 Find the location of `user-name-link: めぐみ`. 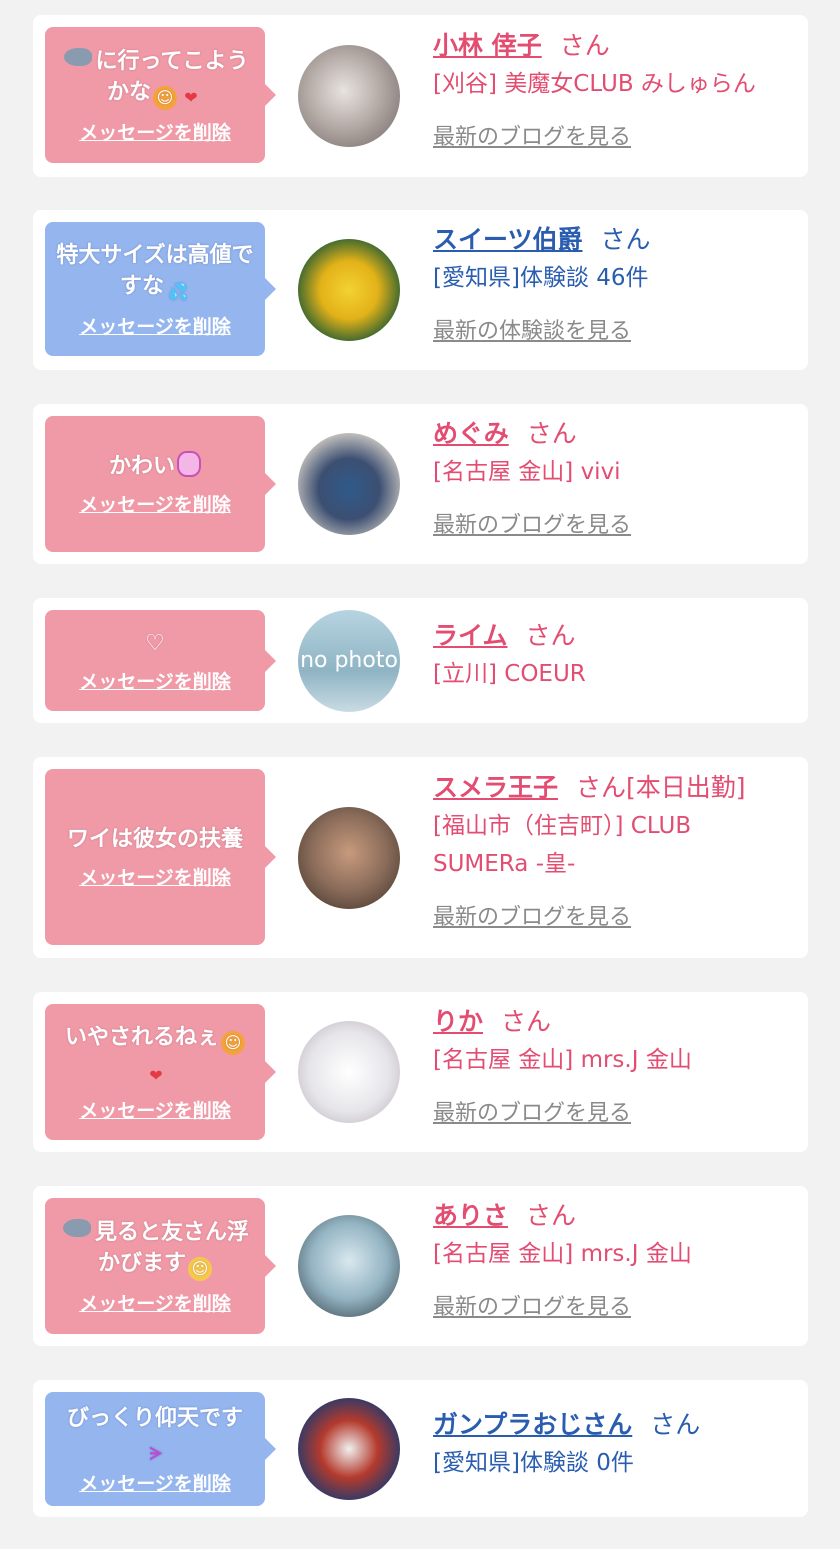

user-name-link: めぐみ is located at coordinates (471, 433).